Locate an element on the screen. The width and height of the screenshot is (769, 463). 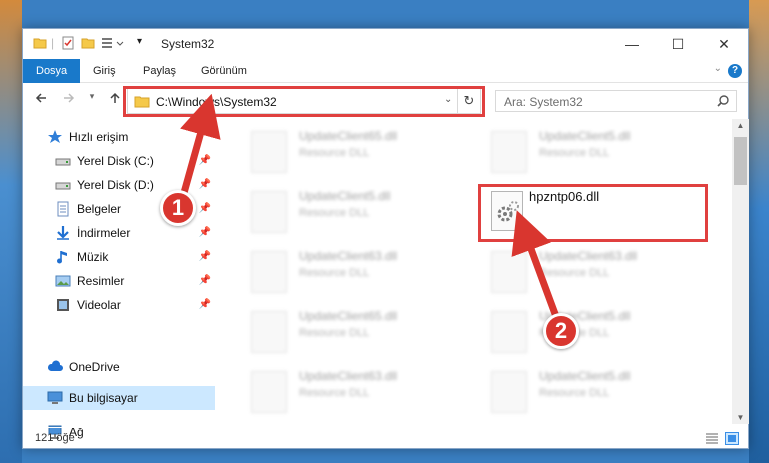
download-icon is located at coordinates (63, 233).